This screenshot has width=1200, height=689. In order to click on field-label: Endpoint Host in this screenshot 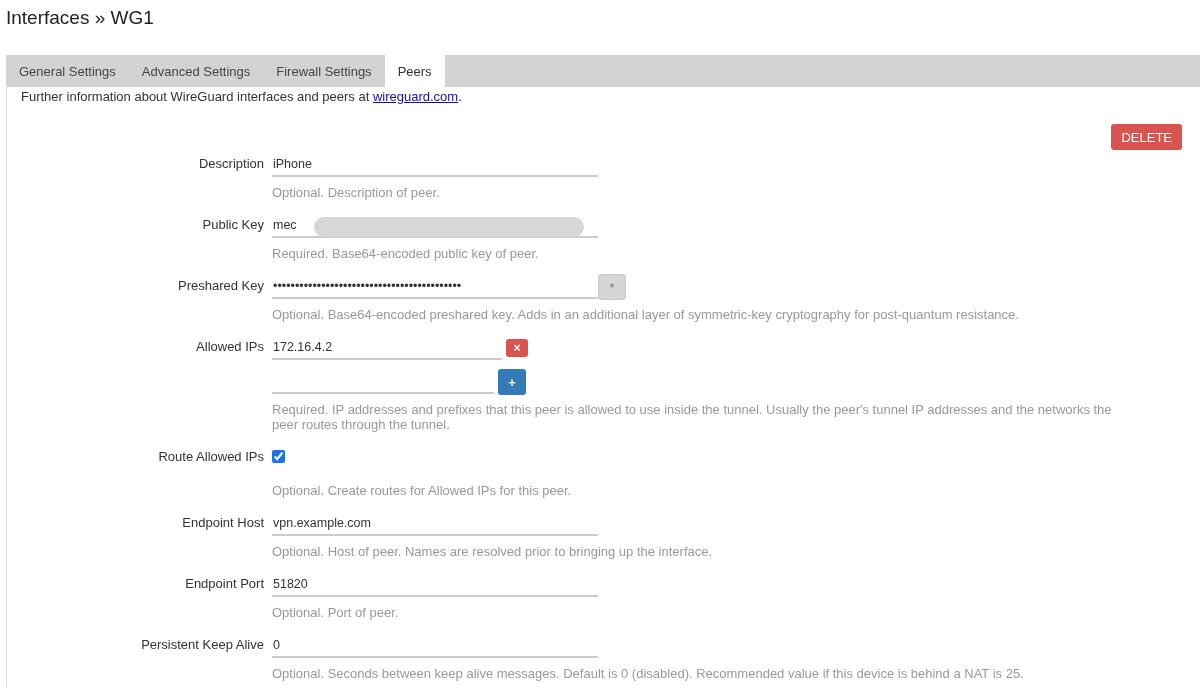, I will do `click(223, 523)`.